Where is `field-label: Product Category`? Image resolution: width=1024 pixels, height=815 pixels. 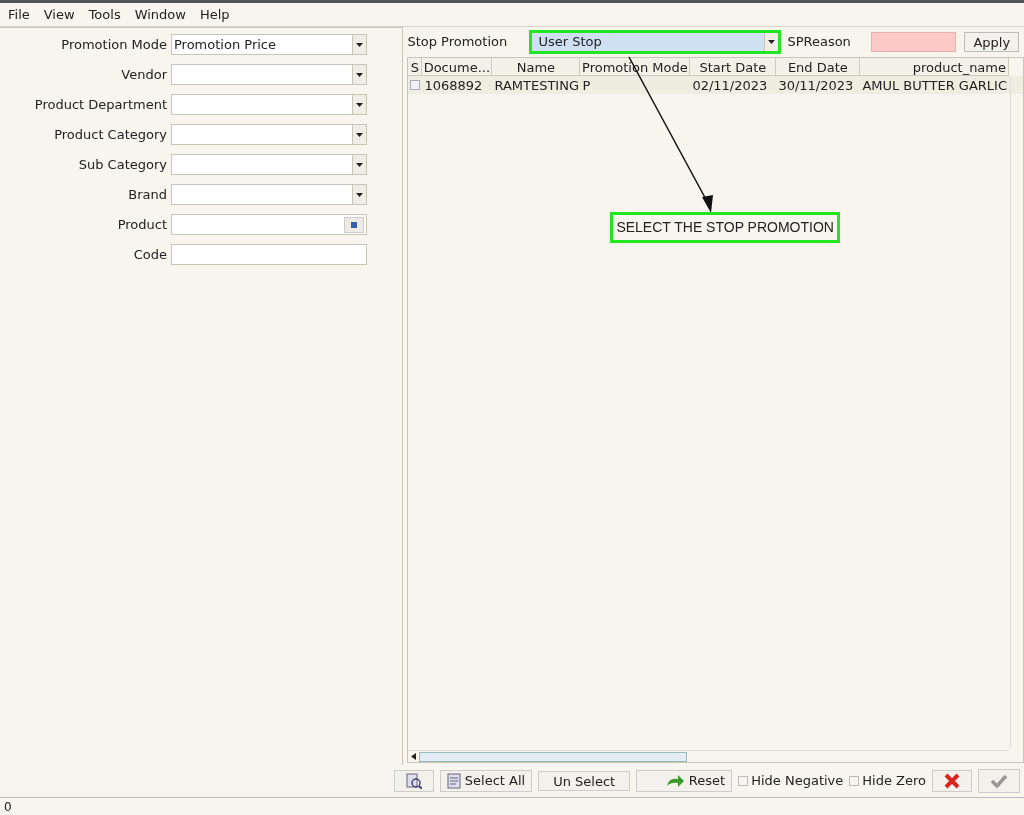 field-label: Product Category is located at coordinates (110, 134).